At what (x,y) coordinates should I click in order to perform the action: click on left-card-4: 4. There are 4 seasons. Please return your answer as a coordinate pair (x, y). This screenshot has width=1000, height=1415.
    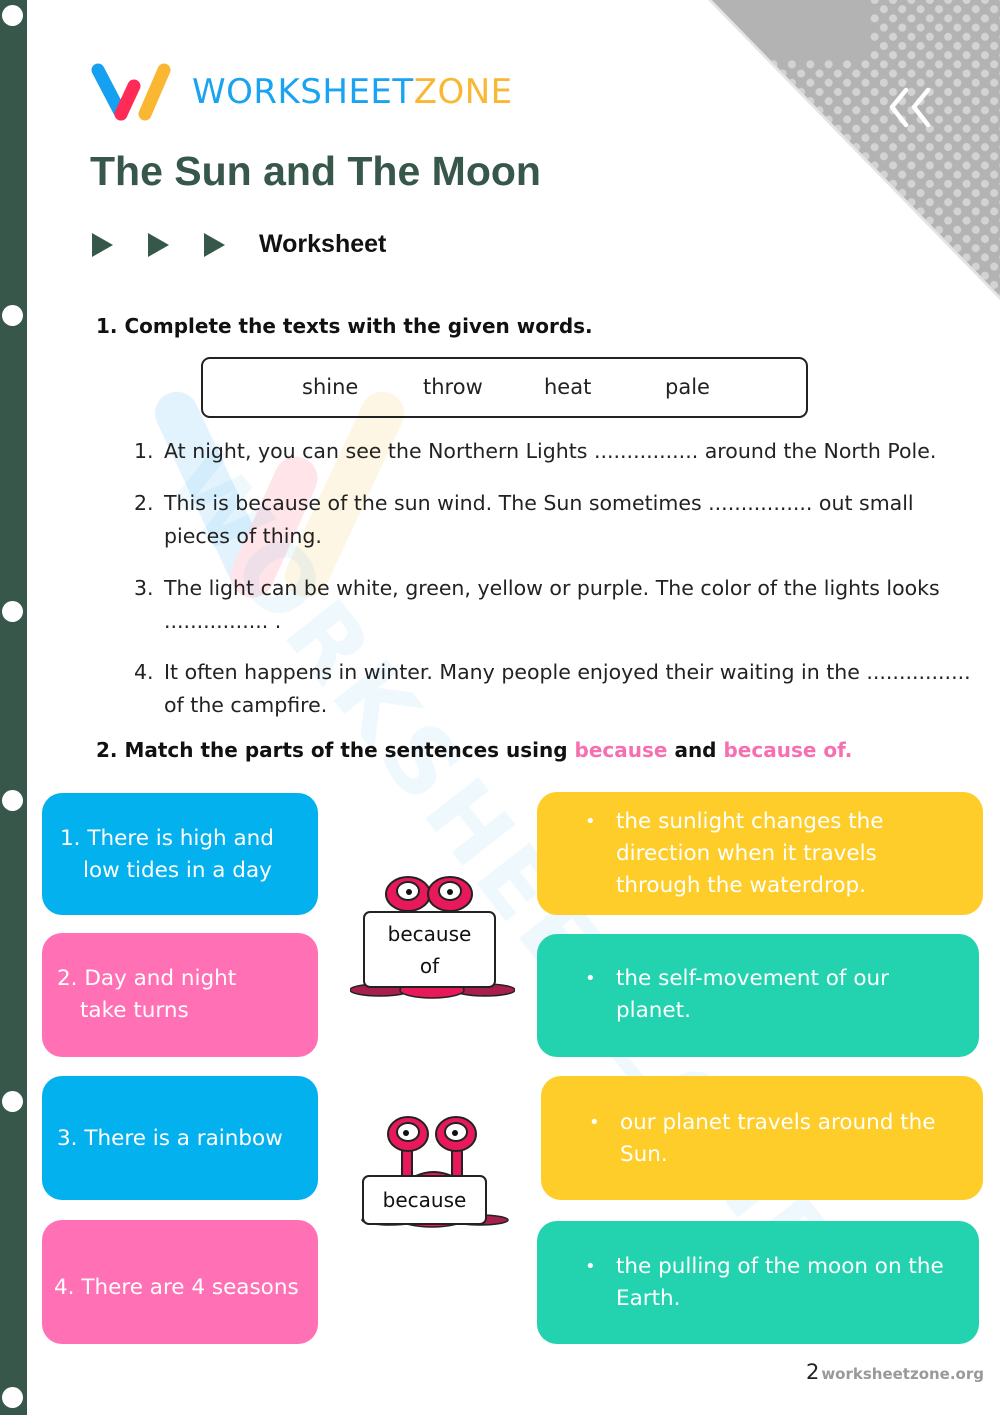
    Looking at the image, I should click on (180, 1282).